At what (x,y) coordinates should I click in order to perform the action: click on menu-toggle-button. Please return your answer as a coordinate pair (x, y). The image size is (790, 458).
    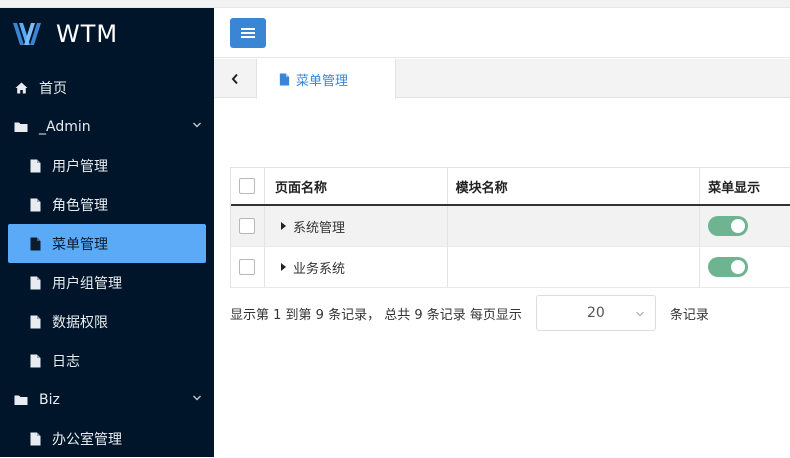
    Looking at the image, I should click on (248, 33).